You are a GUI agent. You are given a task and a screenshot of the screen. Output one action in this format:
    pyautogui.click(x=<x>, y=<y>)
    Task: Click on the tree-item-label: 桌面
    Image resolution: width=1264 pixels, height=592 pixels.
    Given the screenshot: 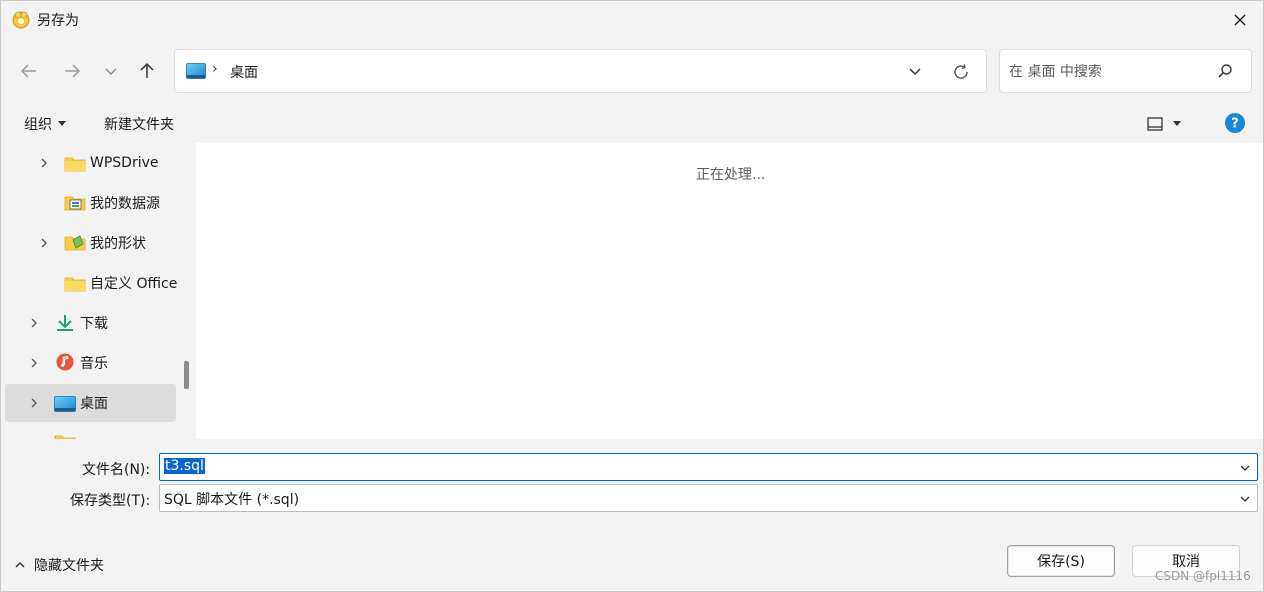 What is the action you would take?
    pyautogui.click(x=94, y=404)
    